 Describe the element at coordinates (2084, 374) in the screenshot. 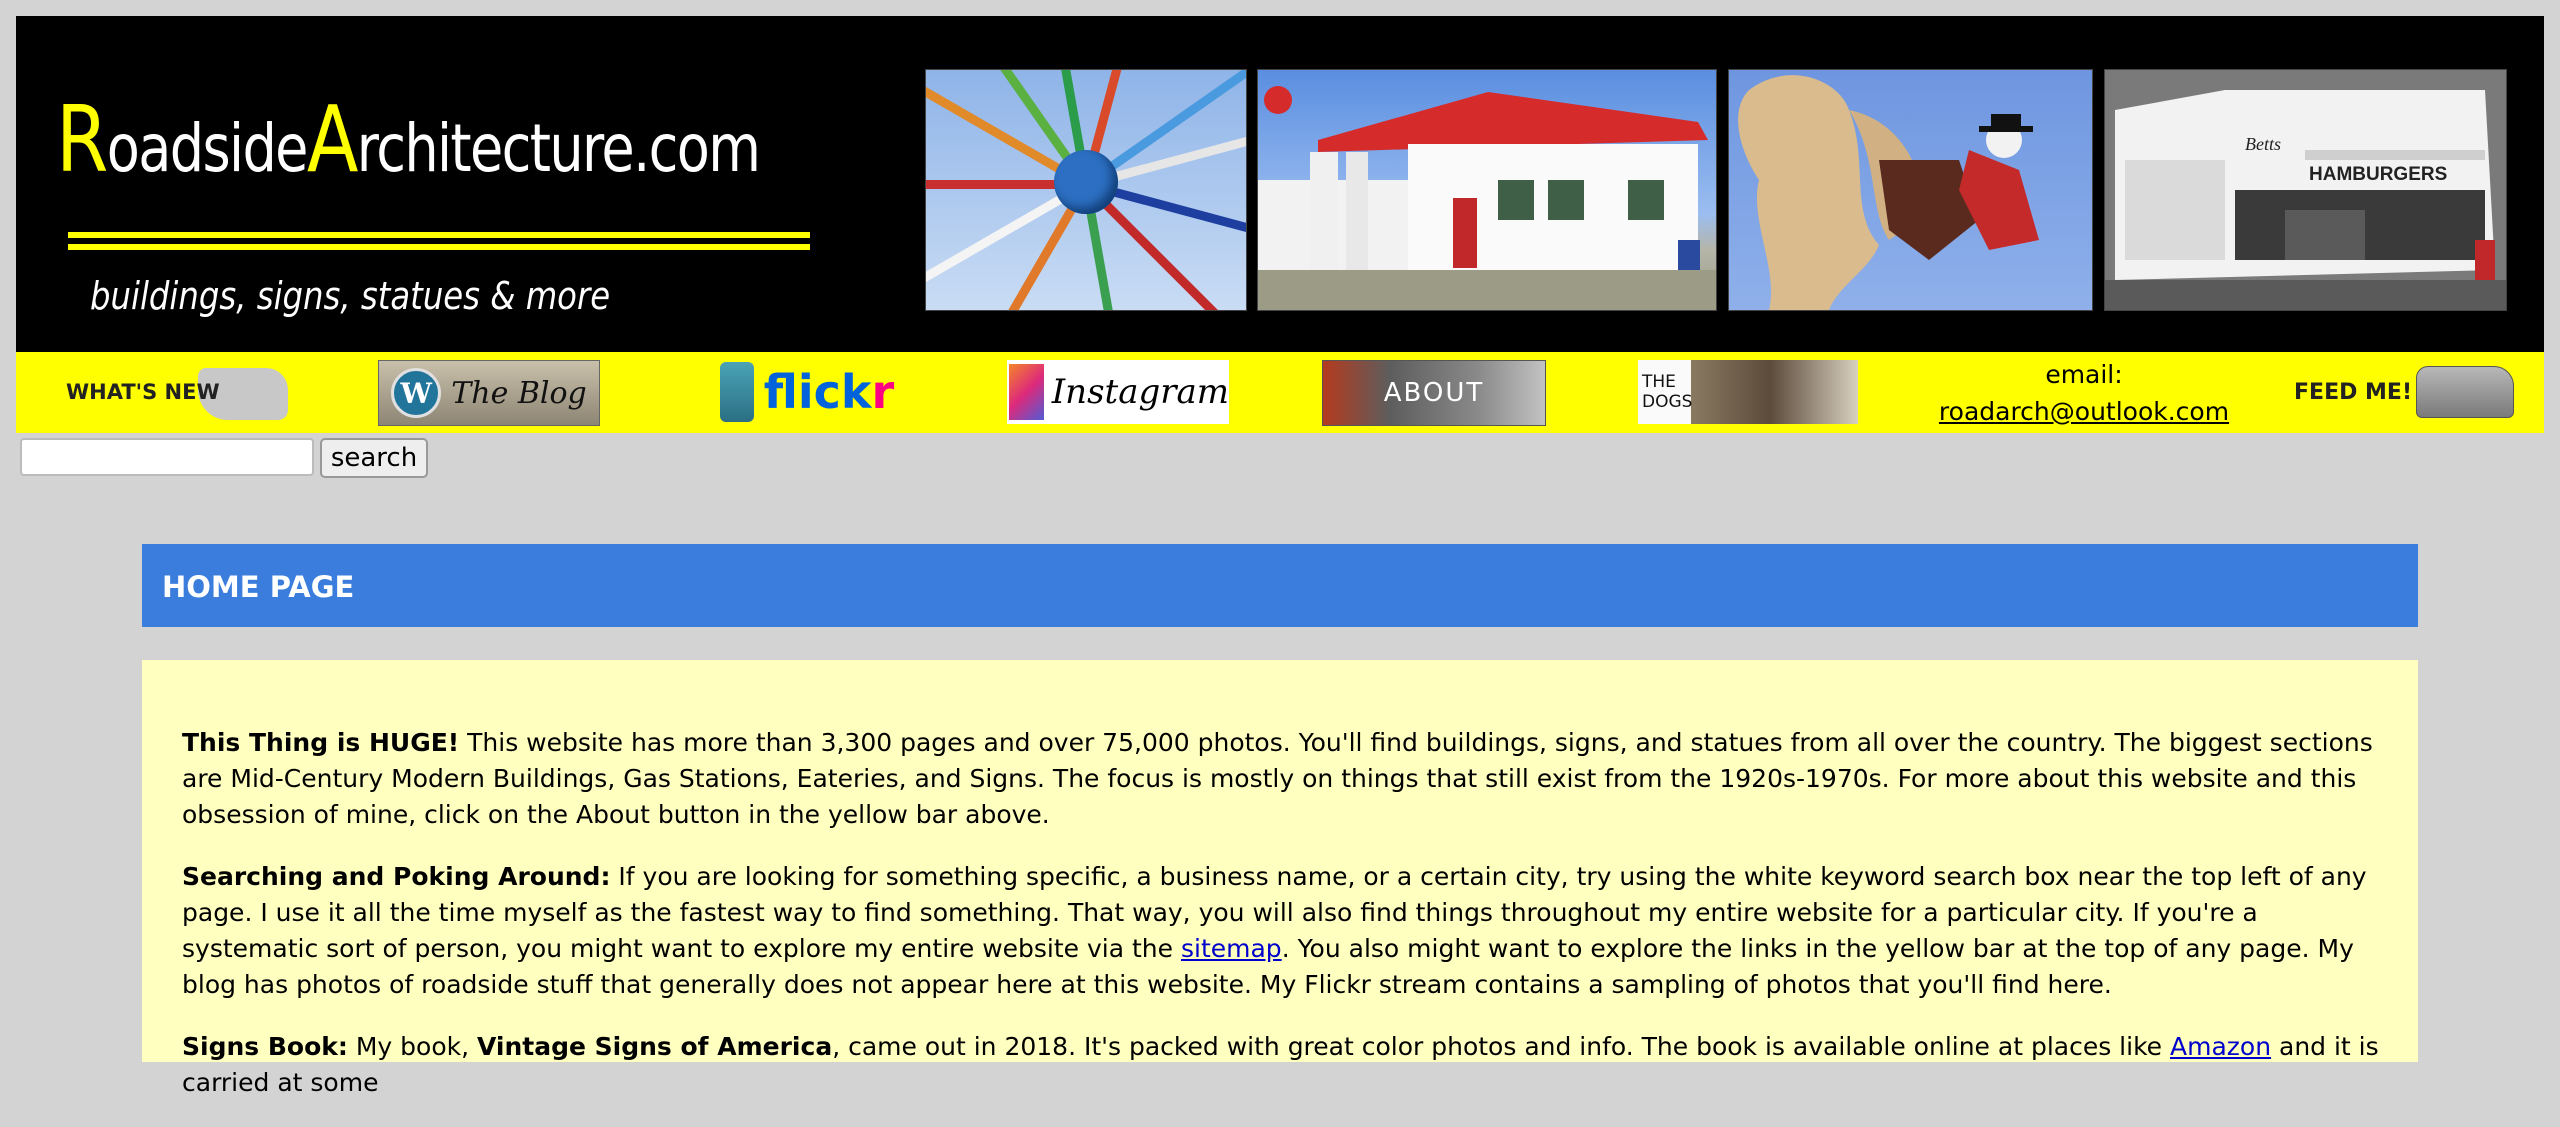

I see `email-label: email:` at that location.